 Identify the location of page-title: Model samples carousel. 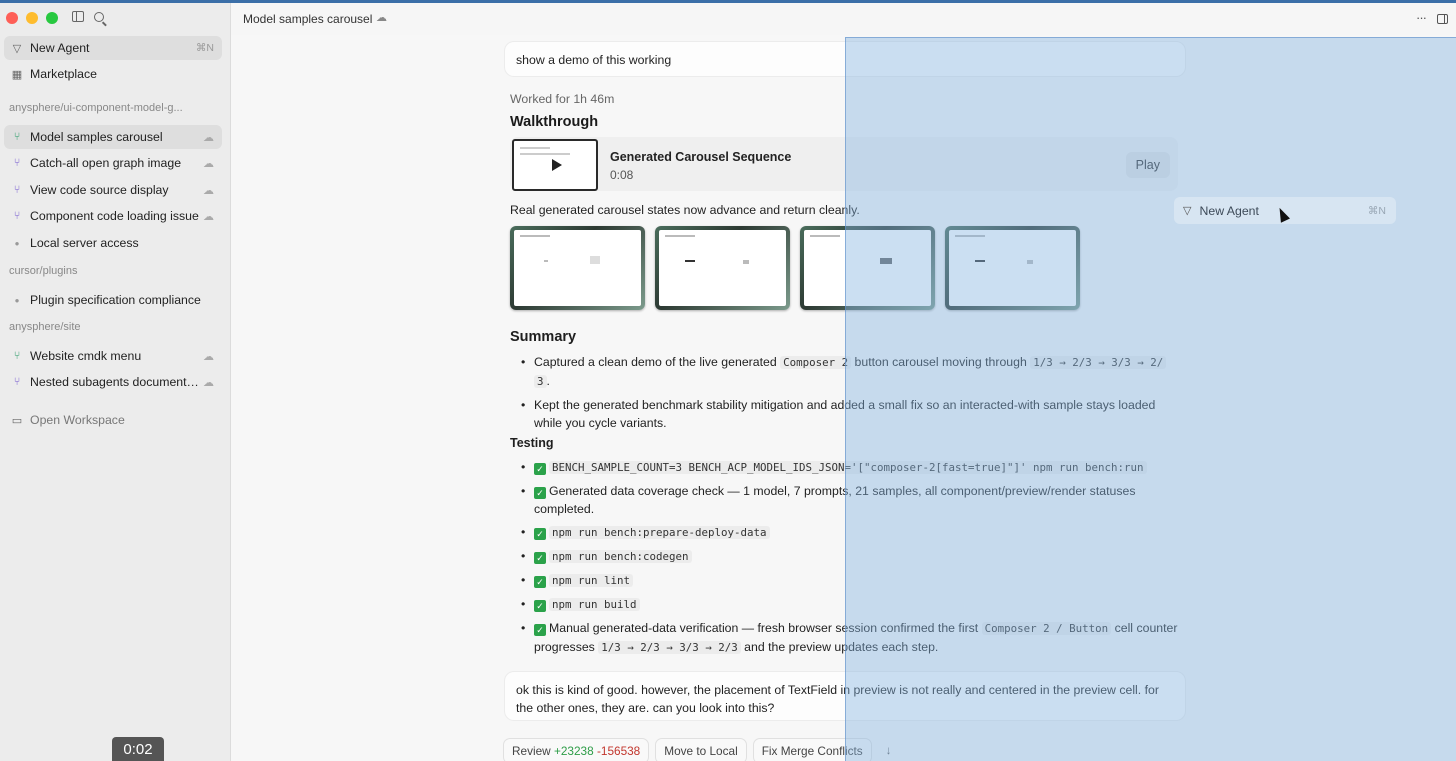
(308, 19).